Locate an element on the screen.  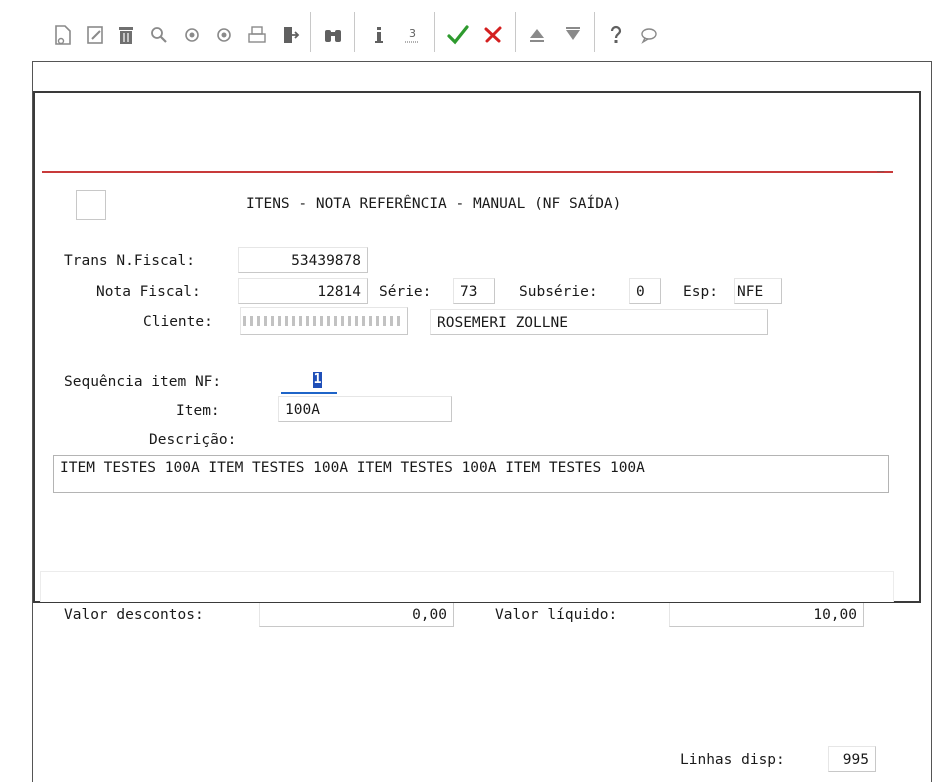
comment-icon is located at coordinates (649, 35).